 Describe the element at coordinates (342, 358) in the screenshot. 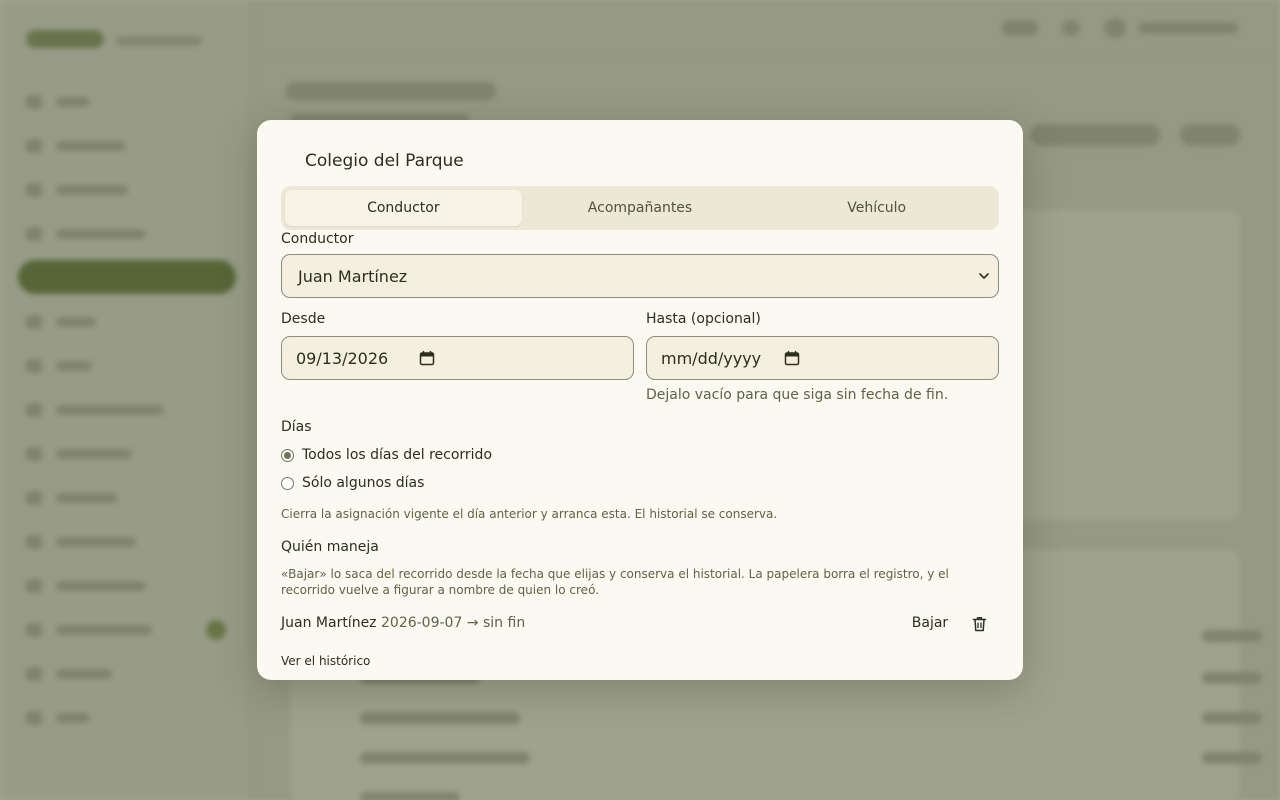

I see `from-date-value: 09/13/2026` at that location.